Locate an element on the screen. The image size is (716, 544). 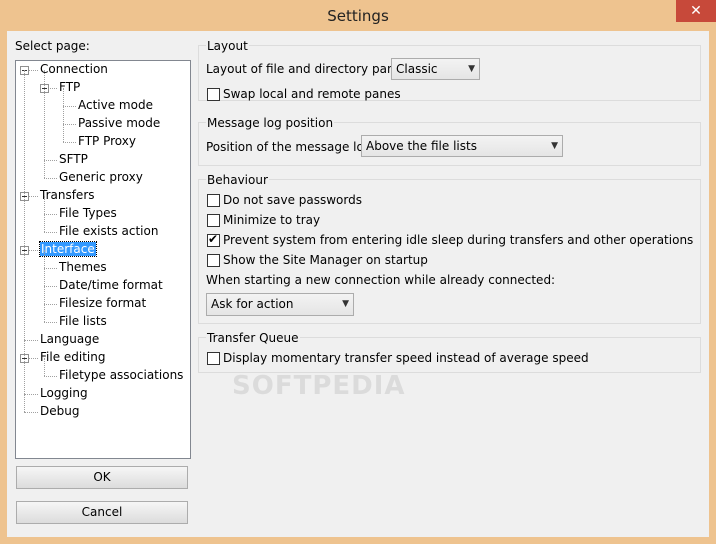
tree-item-label: Themes is located at coordinates (83, 267).